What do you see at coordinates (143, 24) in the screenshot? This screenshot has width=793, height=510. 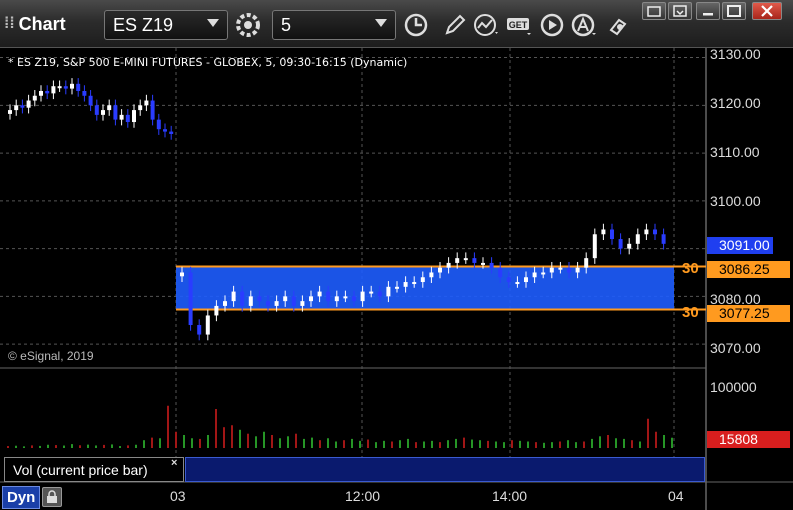 I see `symbol-value: ES Z19` at bounding box center [143, 24].